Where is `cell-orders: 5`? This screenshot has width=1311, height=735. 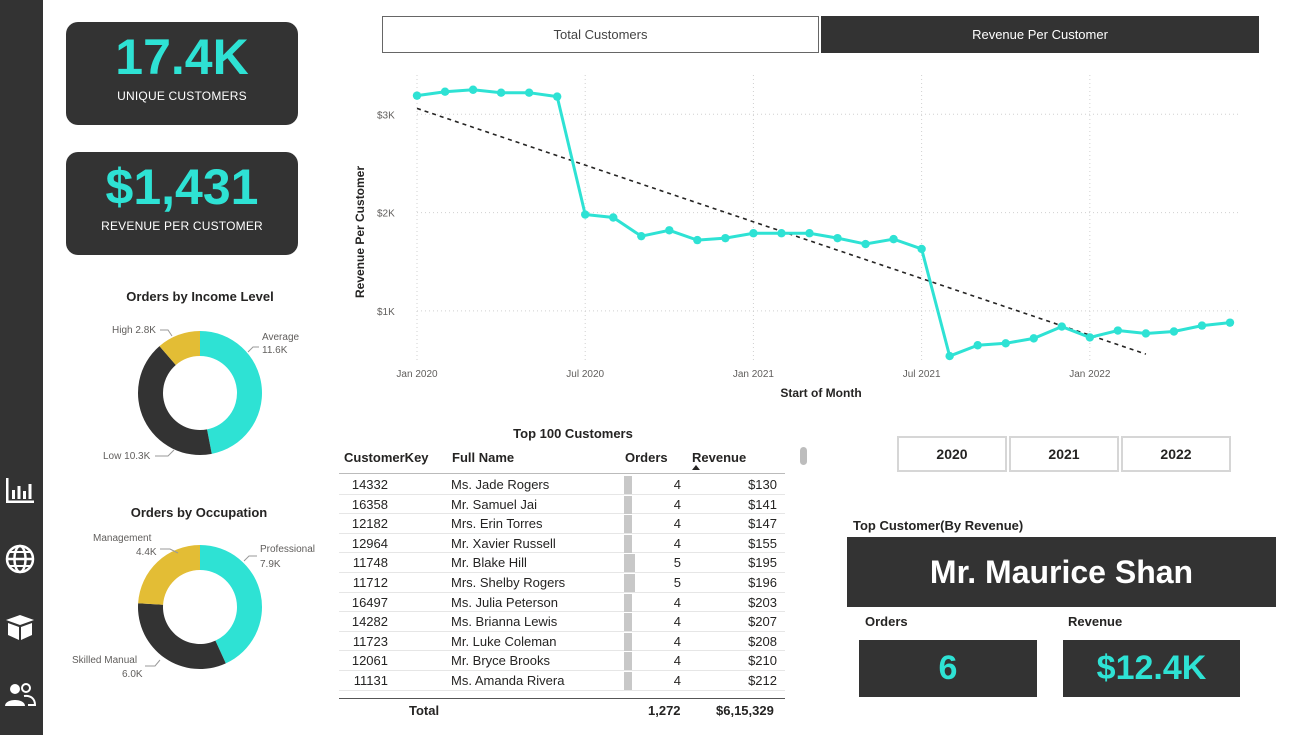
cell-orders: 5 is located at coordinates (677, 582).